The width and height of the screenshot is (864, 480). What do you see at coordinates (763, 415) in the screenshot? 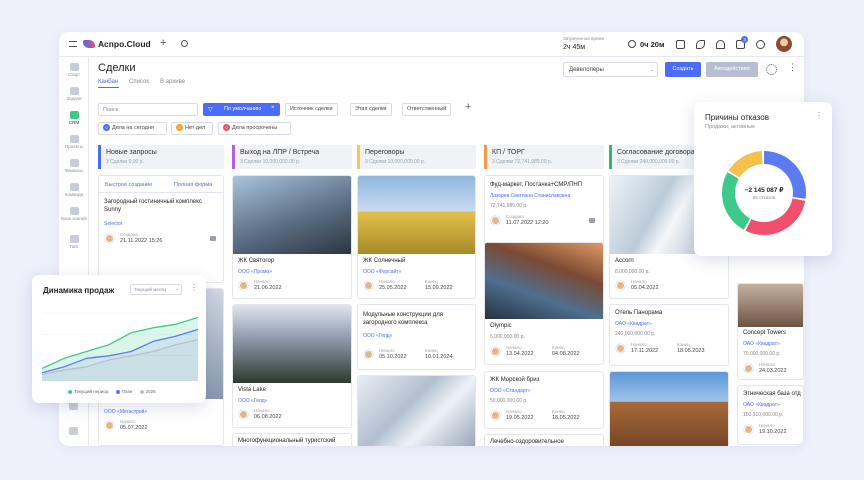
I see `deal-sum: 150,910,000.00 р.` at bounding box center [763, 415].